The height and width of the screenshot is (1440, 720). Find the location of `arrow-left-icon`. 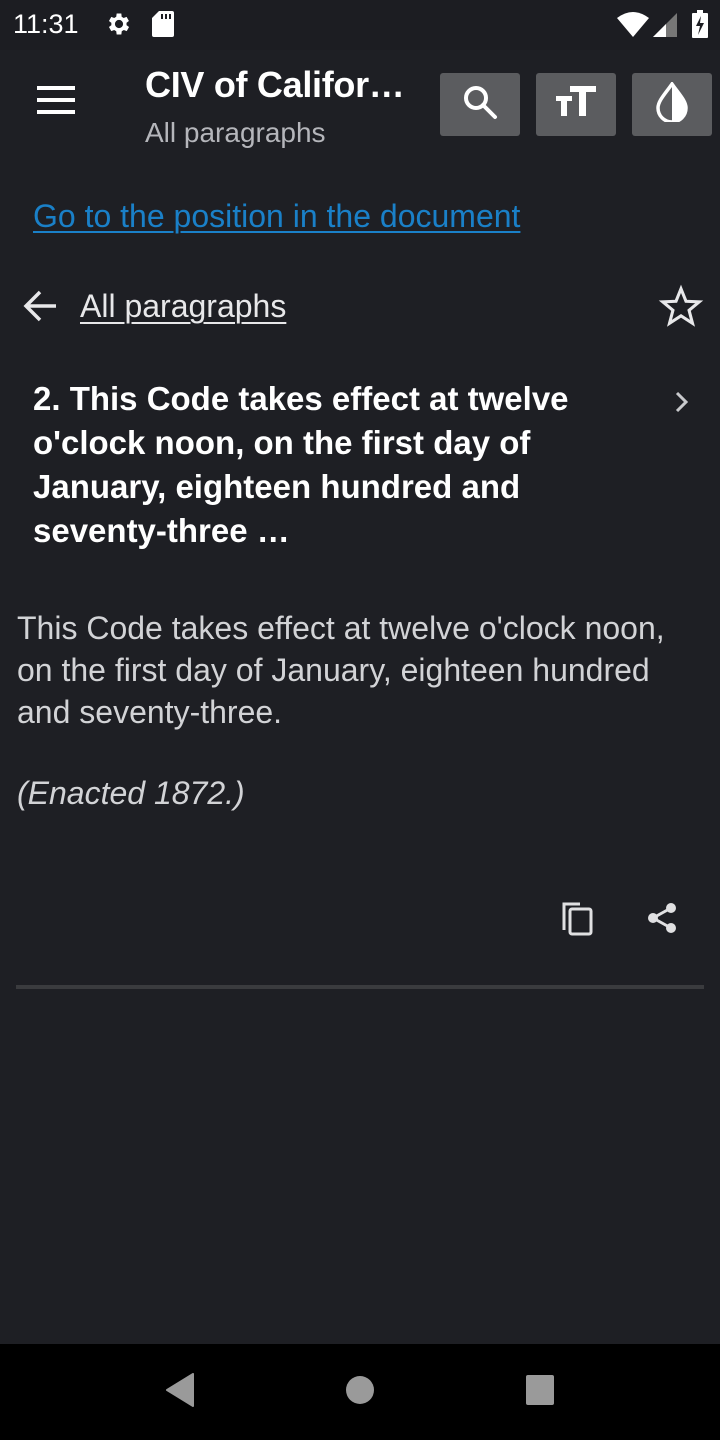

arrow-left-icon is located at coordinates (40, 308).